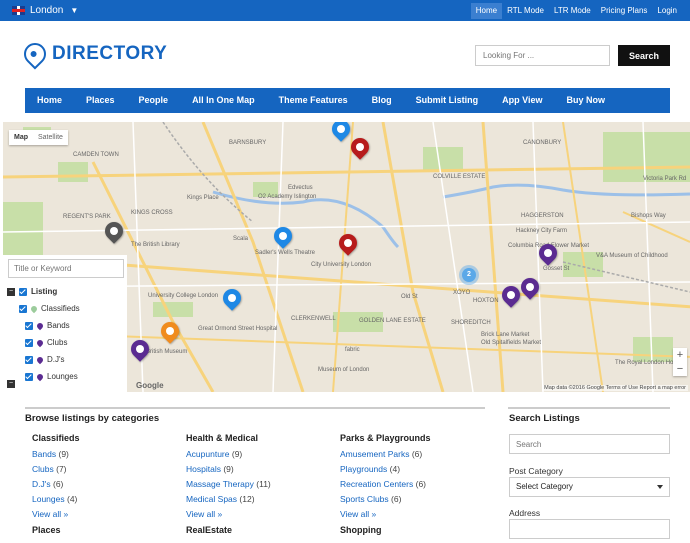 The height and width of the screenshot is (543, 690). What do you see at coordinates (536, 471) in the screenshot?
I see `post-category-label: Post Category` at bounding box center [536, 471].